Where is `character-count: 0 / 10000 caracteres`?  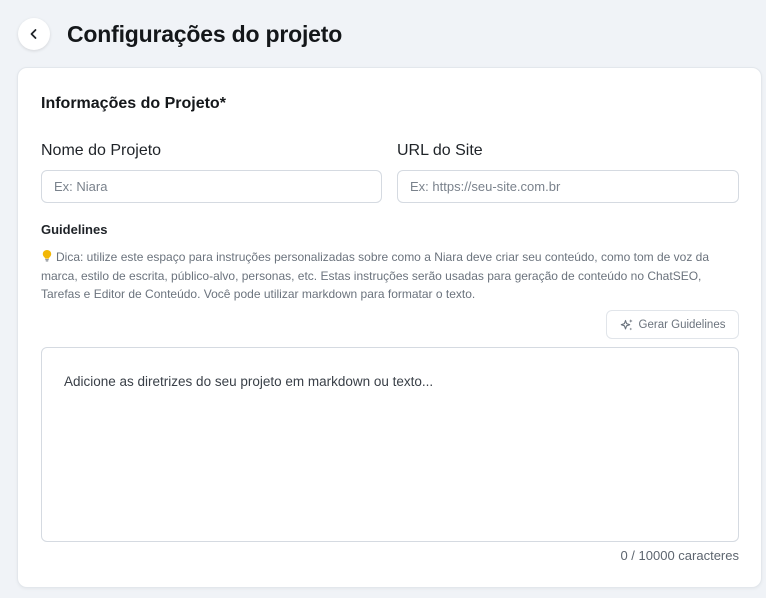
character-count: 0 / 10000 caracteres is located at coordinates (679, 555).